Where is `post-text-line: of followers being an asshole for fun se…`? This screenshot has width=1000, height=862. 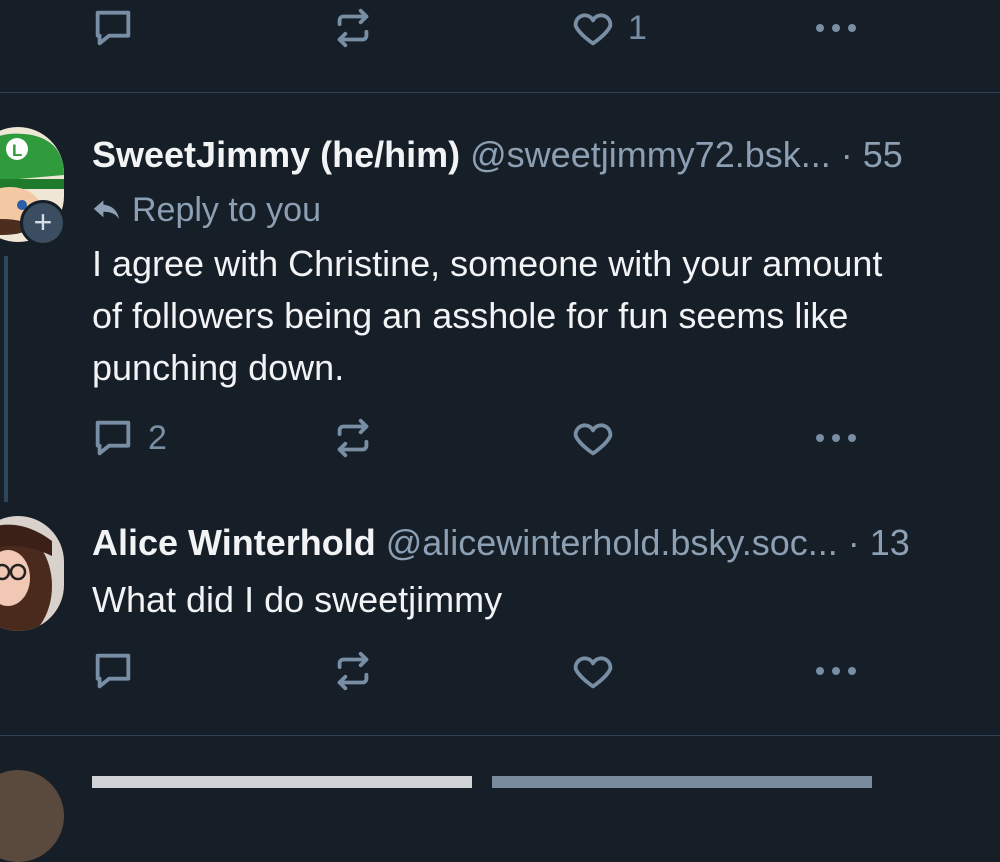
post-text-line: of followers being an asshole for fun se… is located at coordinates (470, 315).